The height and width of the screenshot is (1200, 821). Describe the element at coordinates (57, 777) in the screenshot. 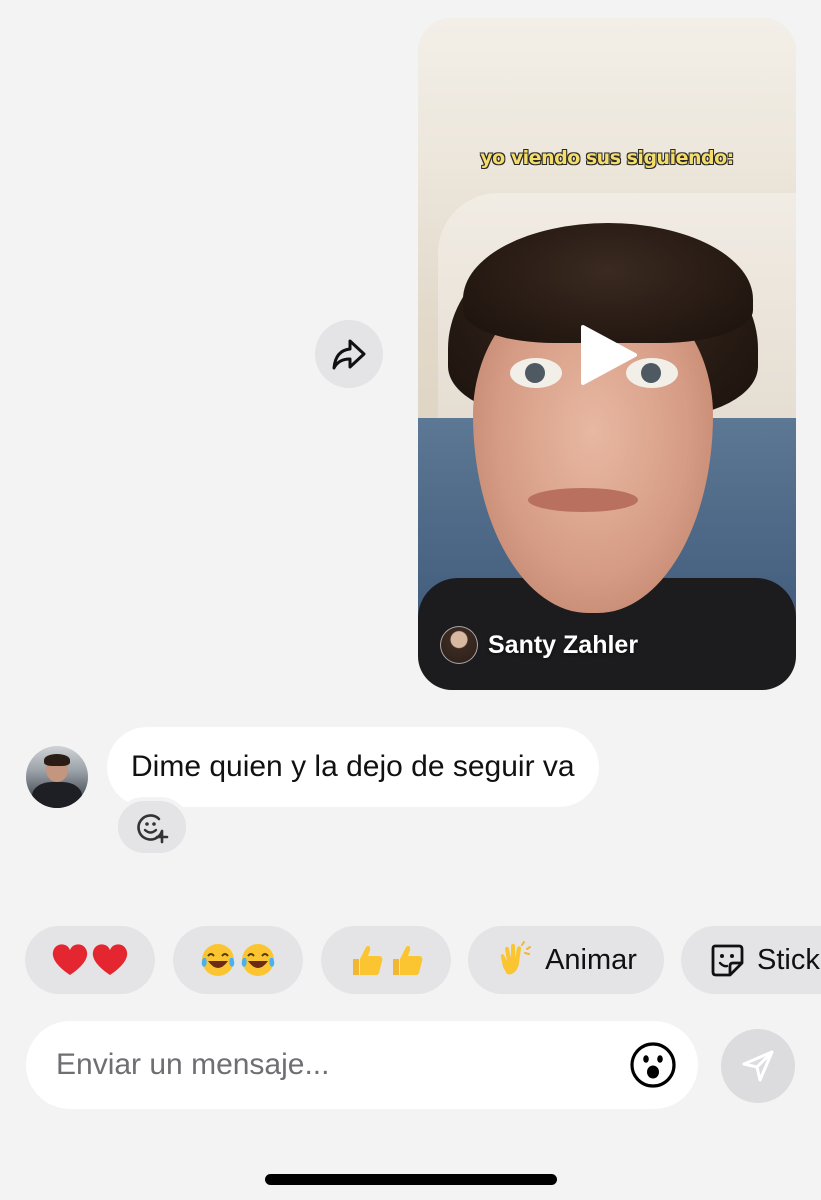

I see `sender-avatar` at that location.